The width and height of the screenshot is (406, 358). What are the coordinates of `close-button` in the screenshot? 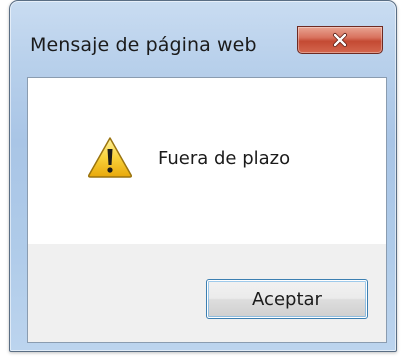 It's located at (340, 40).